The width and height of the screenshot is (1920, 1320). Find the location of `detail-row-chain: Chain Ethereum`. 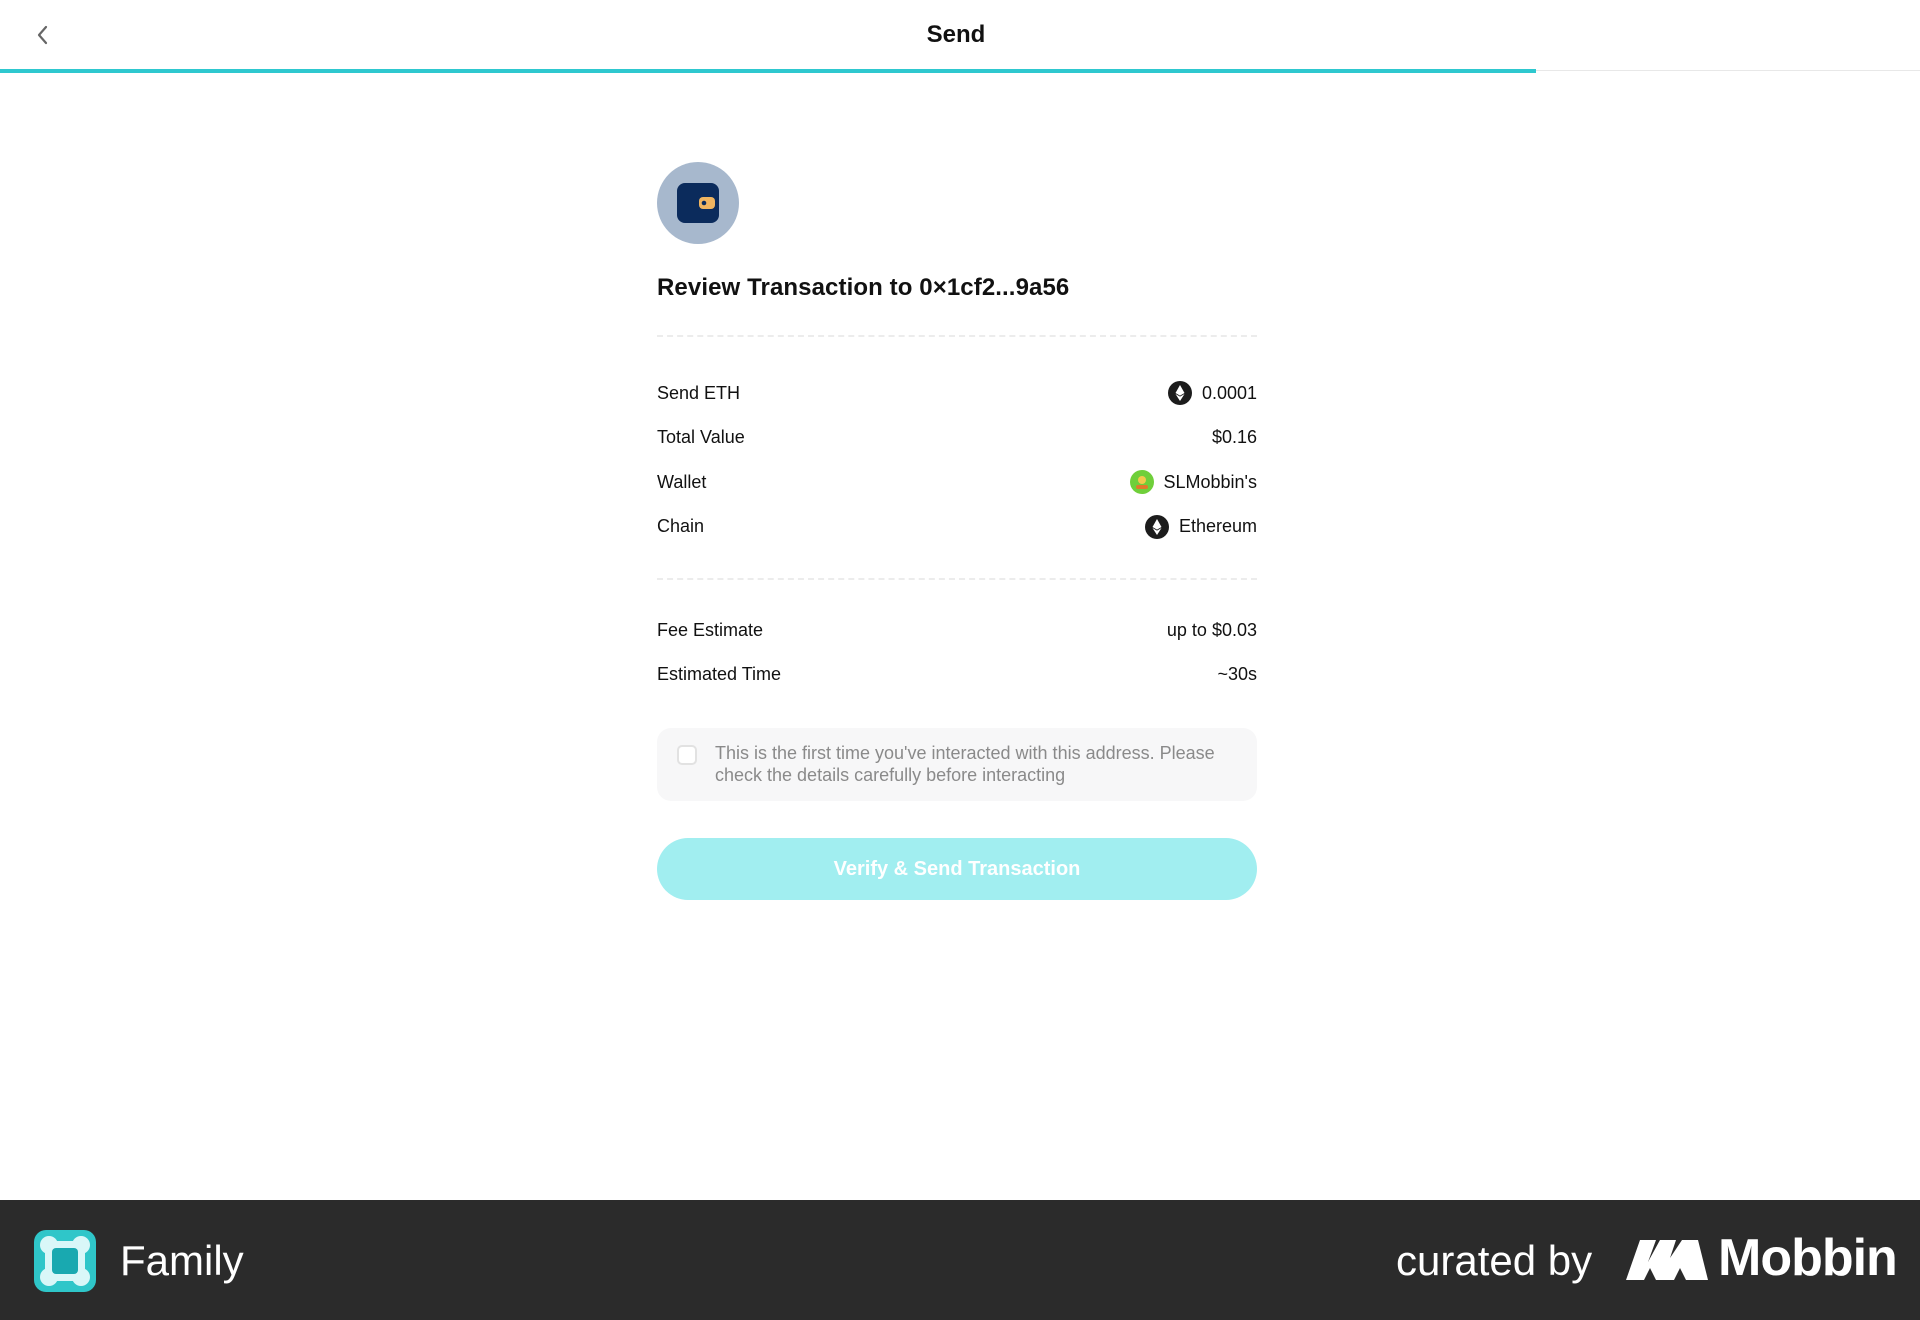

detail-row-chain: Chain Ethereum is located at coordinates (957, 527).